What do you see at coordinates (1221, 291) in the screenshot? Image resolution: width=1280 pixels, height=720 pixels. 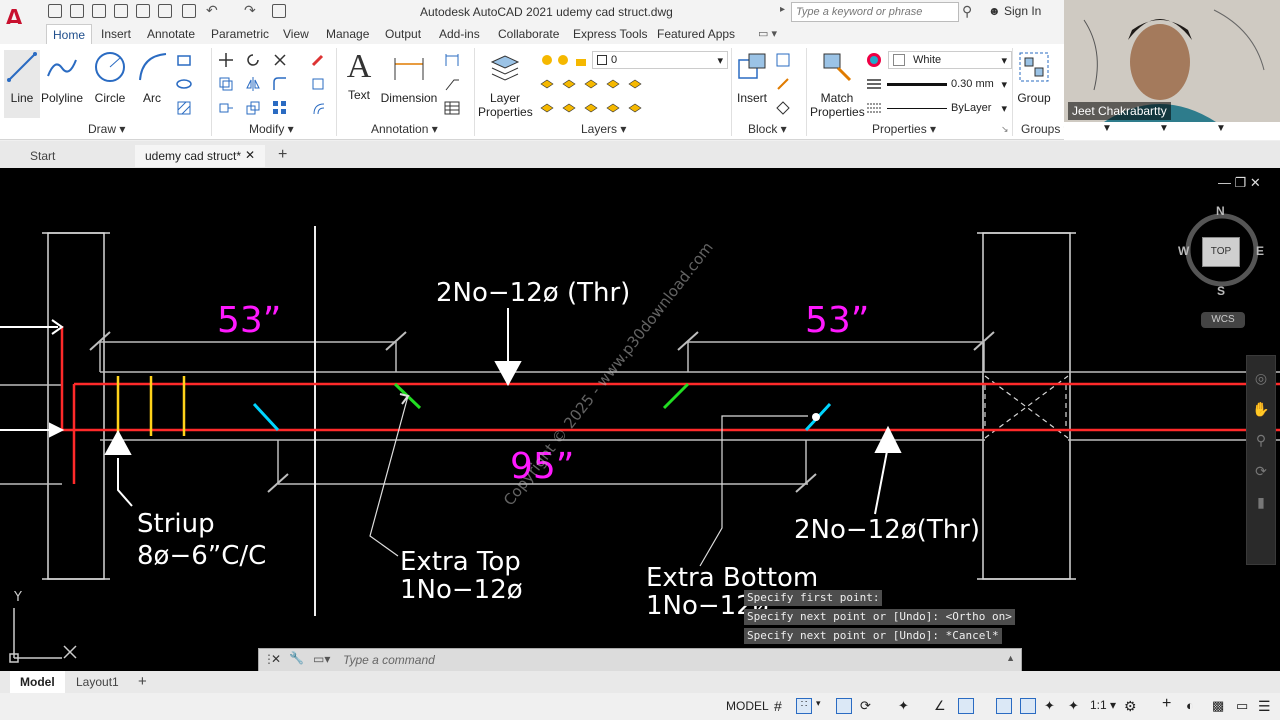 I see `compass-south: S` at bounding box center [1221, 291].